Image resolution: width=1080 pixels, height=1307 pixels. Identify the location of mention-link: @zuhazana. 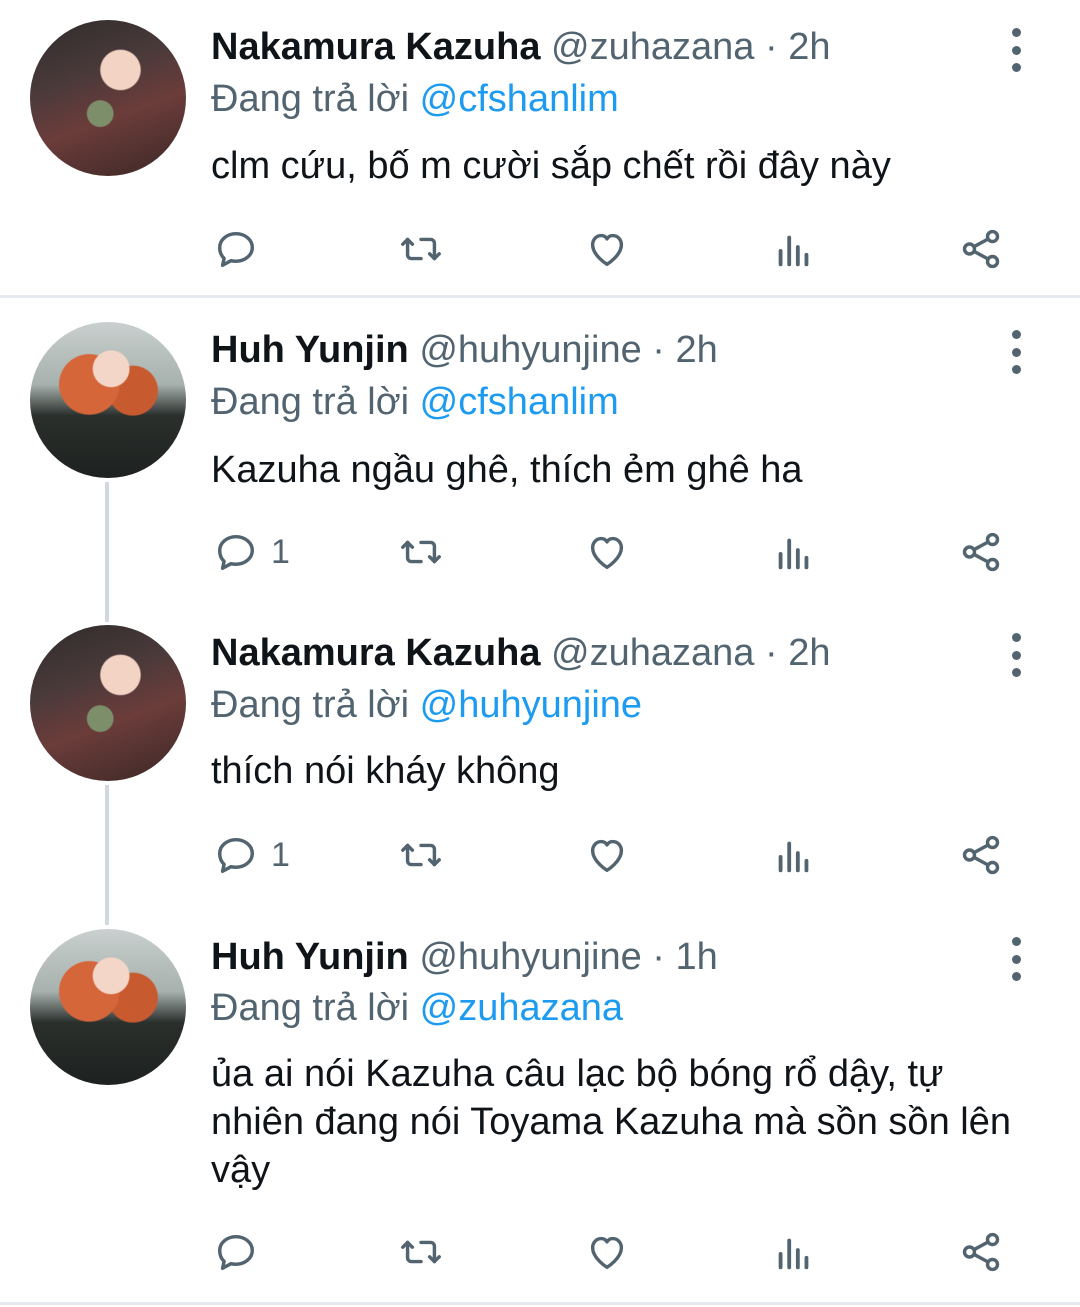
(521, 1008).